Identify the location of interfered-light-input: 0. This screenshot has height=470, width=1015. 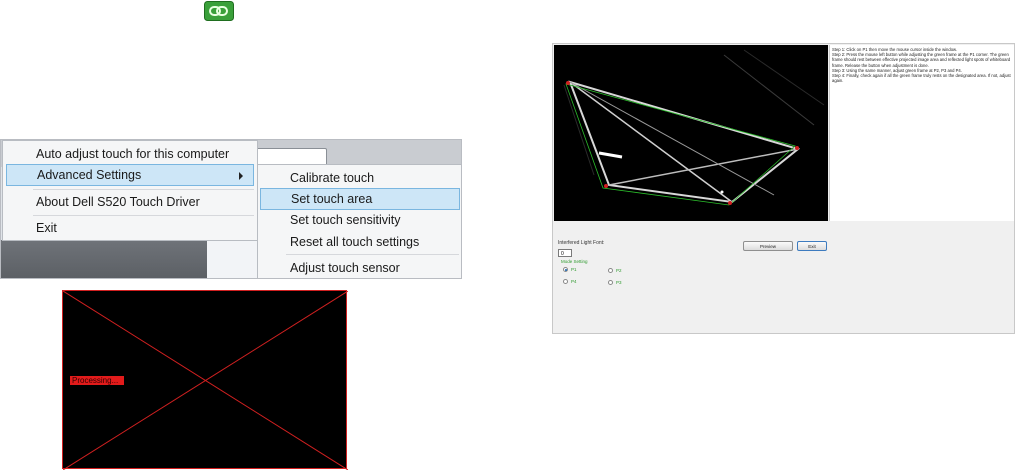
(565, 253).